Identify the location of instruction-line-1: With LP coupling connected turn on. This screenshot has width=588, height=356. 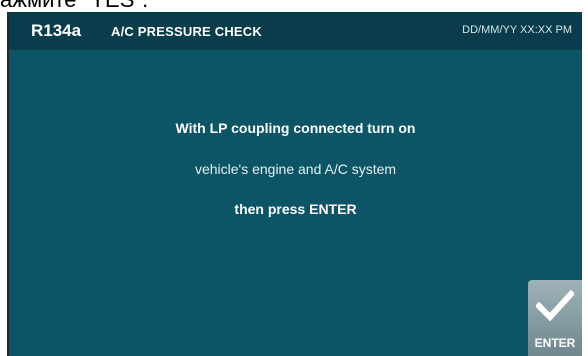
(295, 128).